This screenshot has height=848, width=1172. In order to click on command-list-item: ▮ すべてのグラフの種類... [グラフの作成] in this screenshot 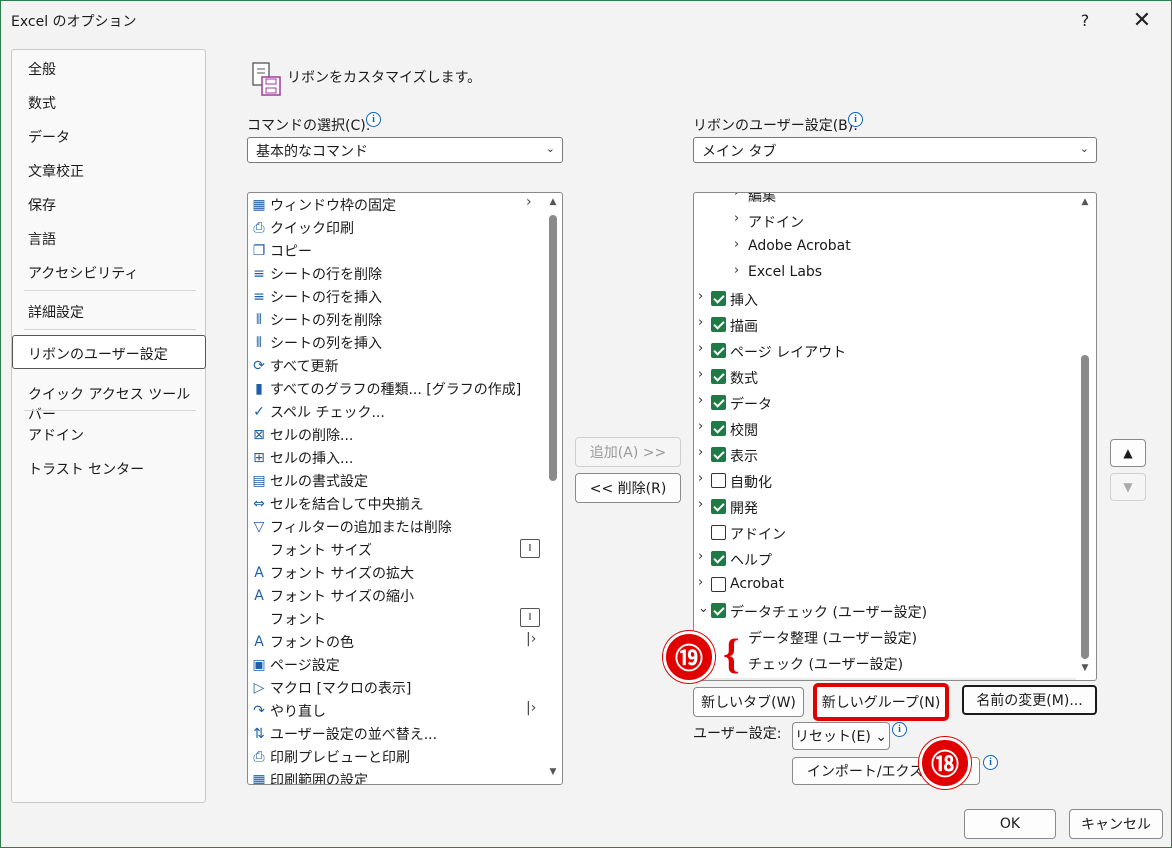, I will do `click(393, 388)`.